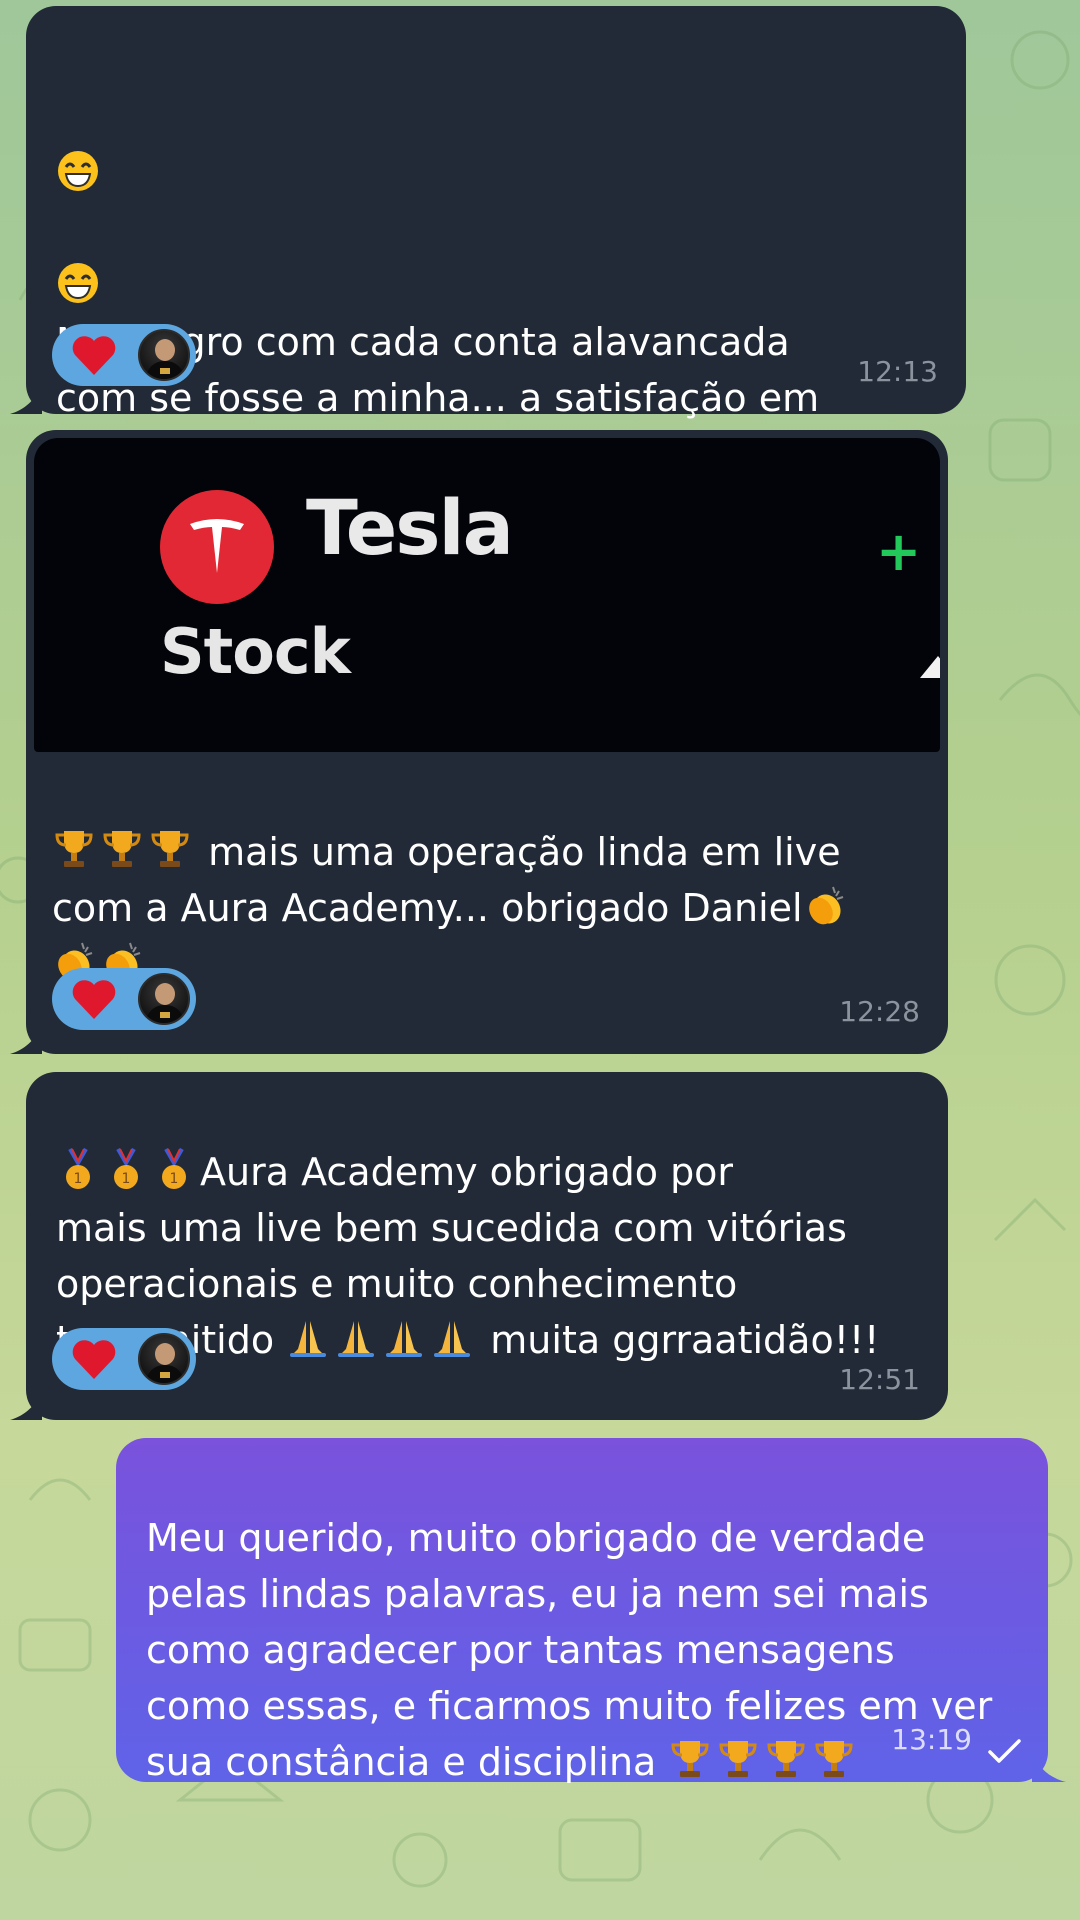  Describe the element at coordinates (879, 1379) in the screenshot. I see `message-time: 12:51` at that location.